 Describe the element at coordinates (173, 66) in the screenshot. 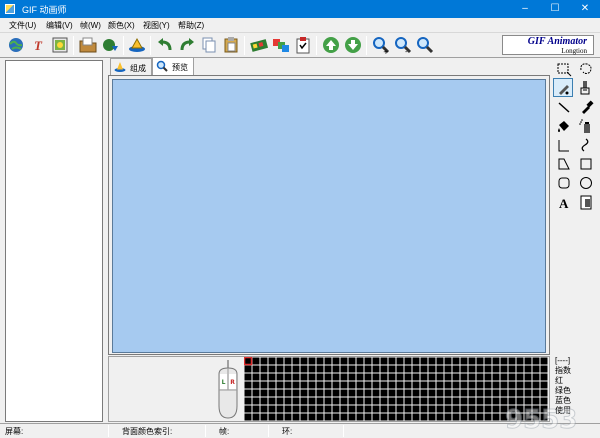

I see `tab-preview: 预览` at that location.